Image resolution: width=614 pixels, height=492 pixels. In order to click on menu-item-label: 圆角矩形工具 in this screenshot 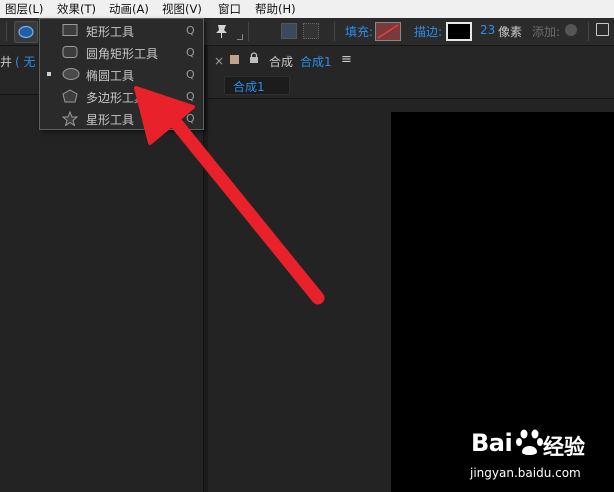, I will do `click(122, 54)`.